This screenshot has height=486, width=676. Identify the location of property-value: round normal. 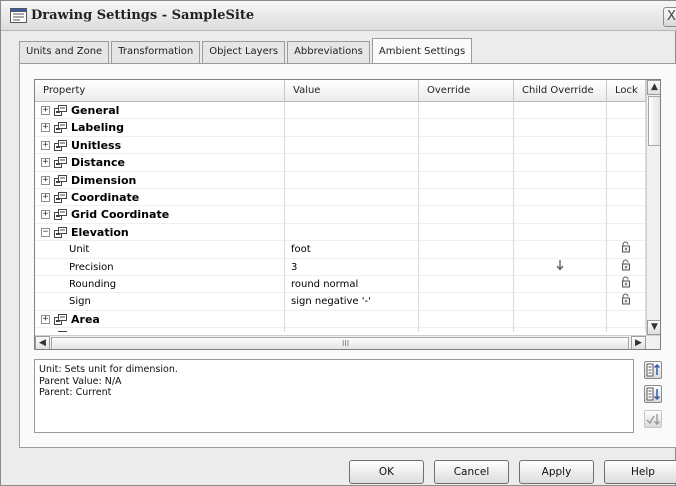
(352, 284).